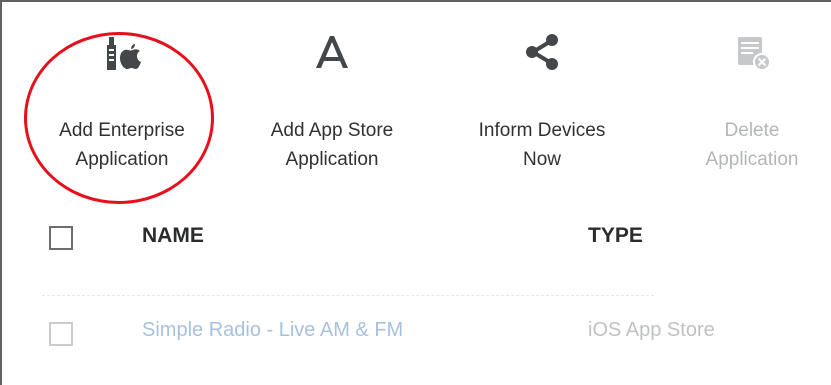  Describe the element at coordinates (173, 236) in the screenshot. I see `name-column-header: NAME` at that location.